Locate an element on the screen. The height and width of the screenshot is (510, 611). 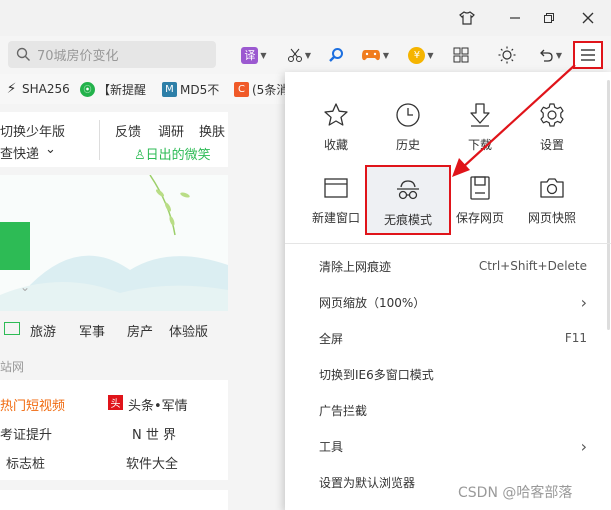
tools-label: 工具 is located at coordinates (331, 446).